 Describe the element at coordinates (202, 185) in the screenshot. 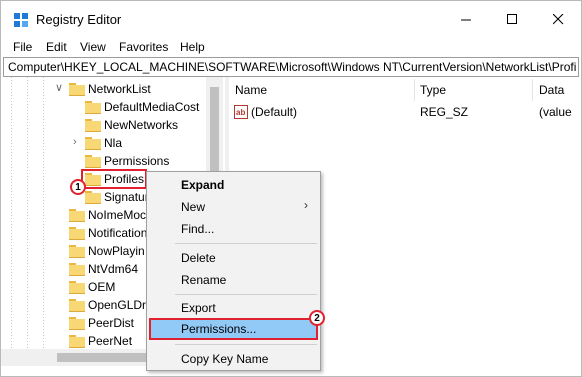

I see `menu-item-expand: Expand` at that location.